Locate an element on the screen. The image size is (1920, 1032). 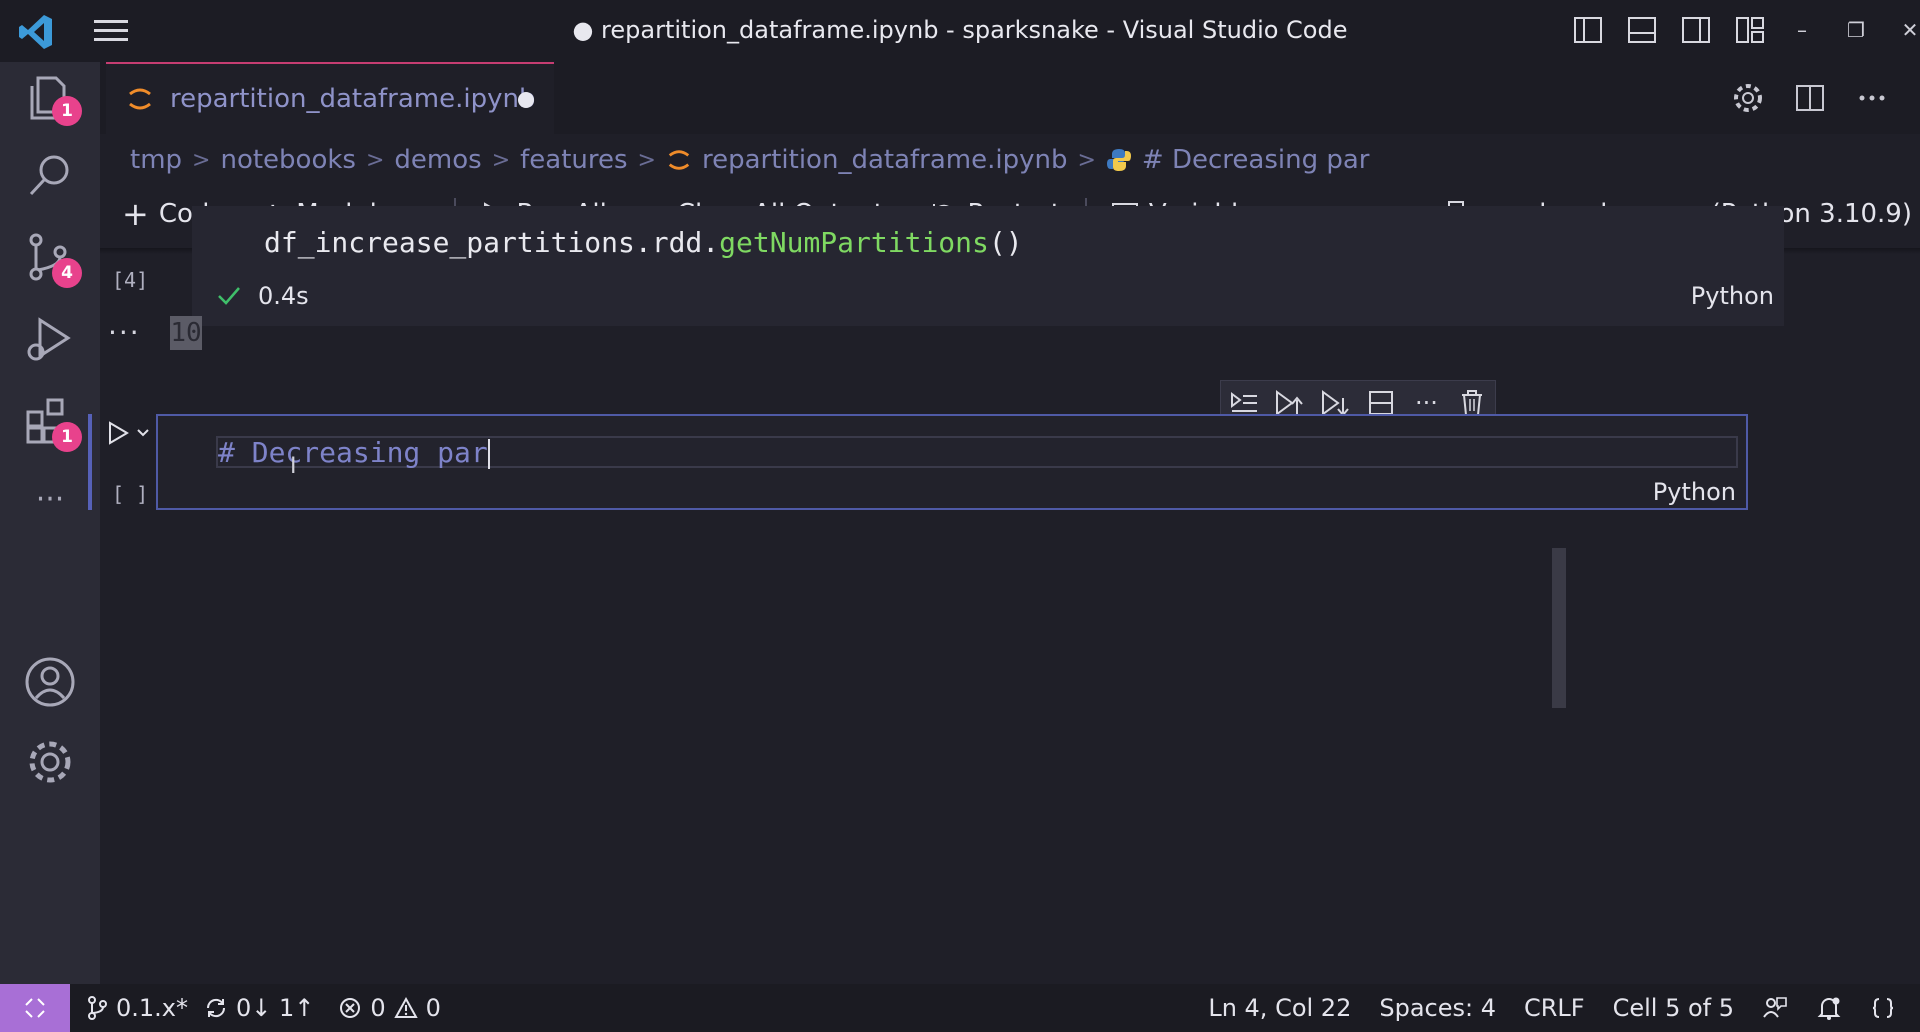
breadcrumb-item: notebooks is located at coordinates (288, 160).